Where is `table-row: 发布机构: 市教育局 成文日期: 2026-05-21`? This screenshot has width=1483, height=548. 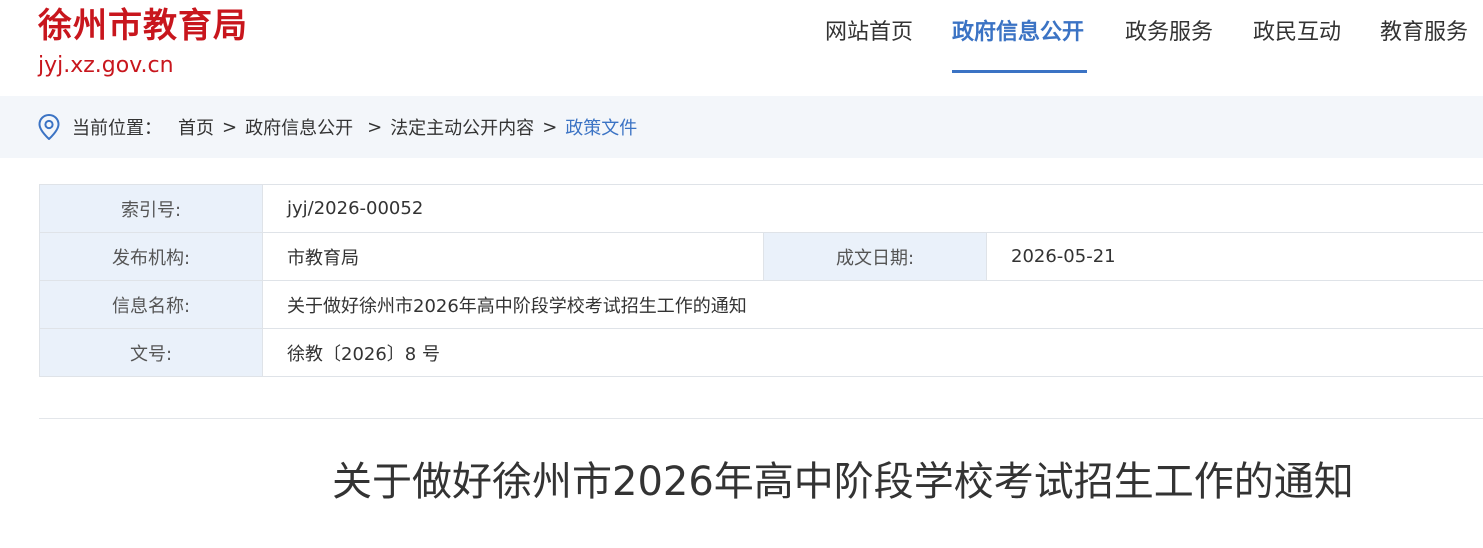 table-row: 发布机构: 市教育局 成文日期: 2026-05-21 is located at coordinates (761, 256).